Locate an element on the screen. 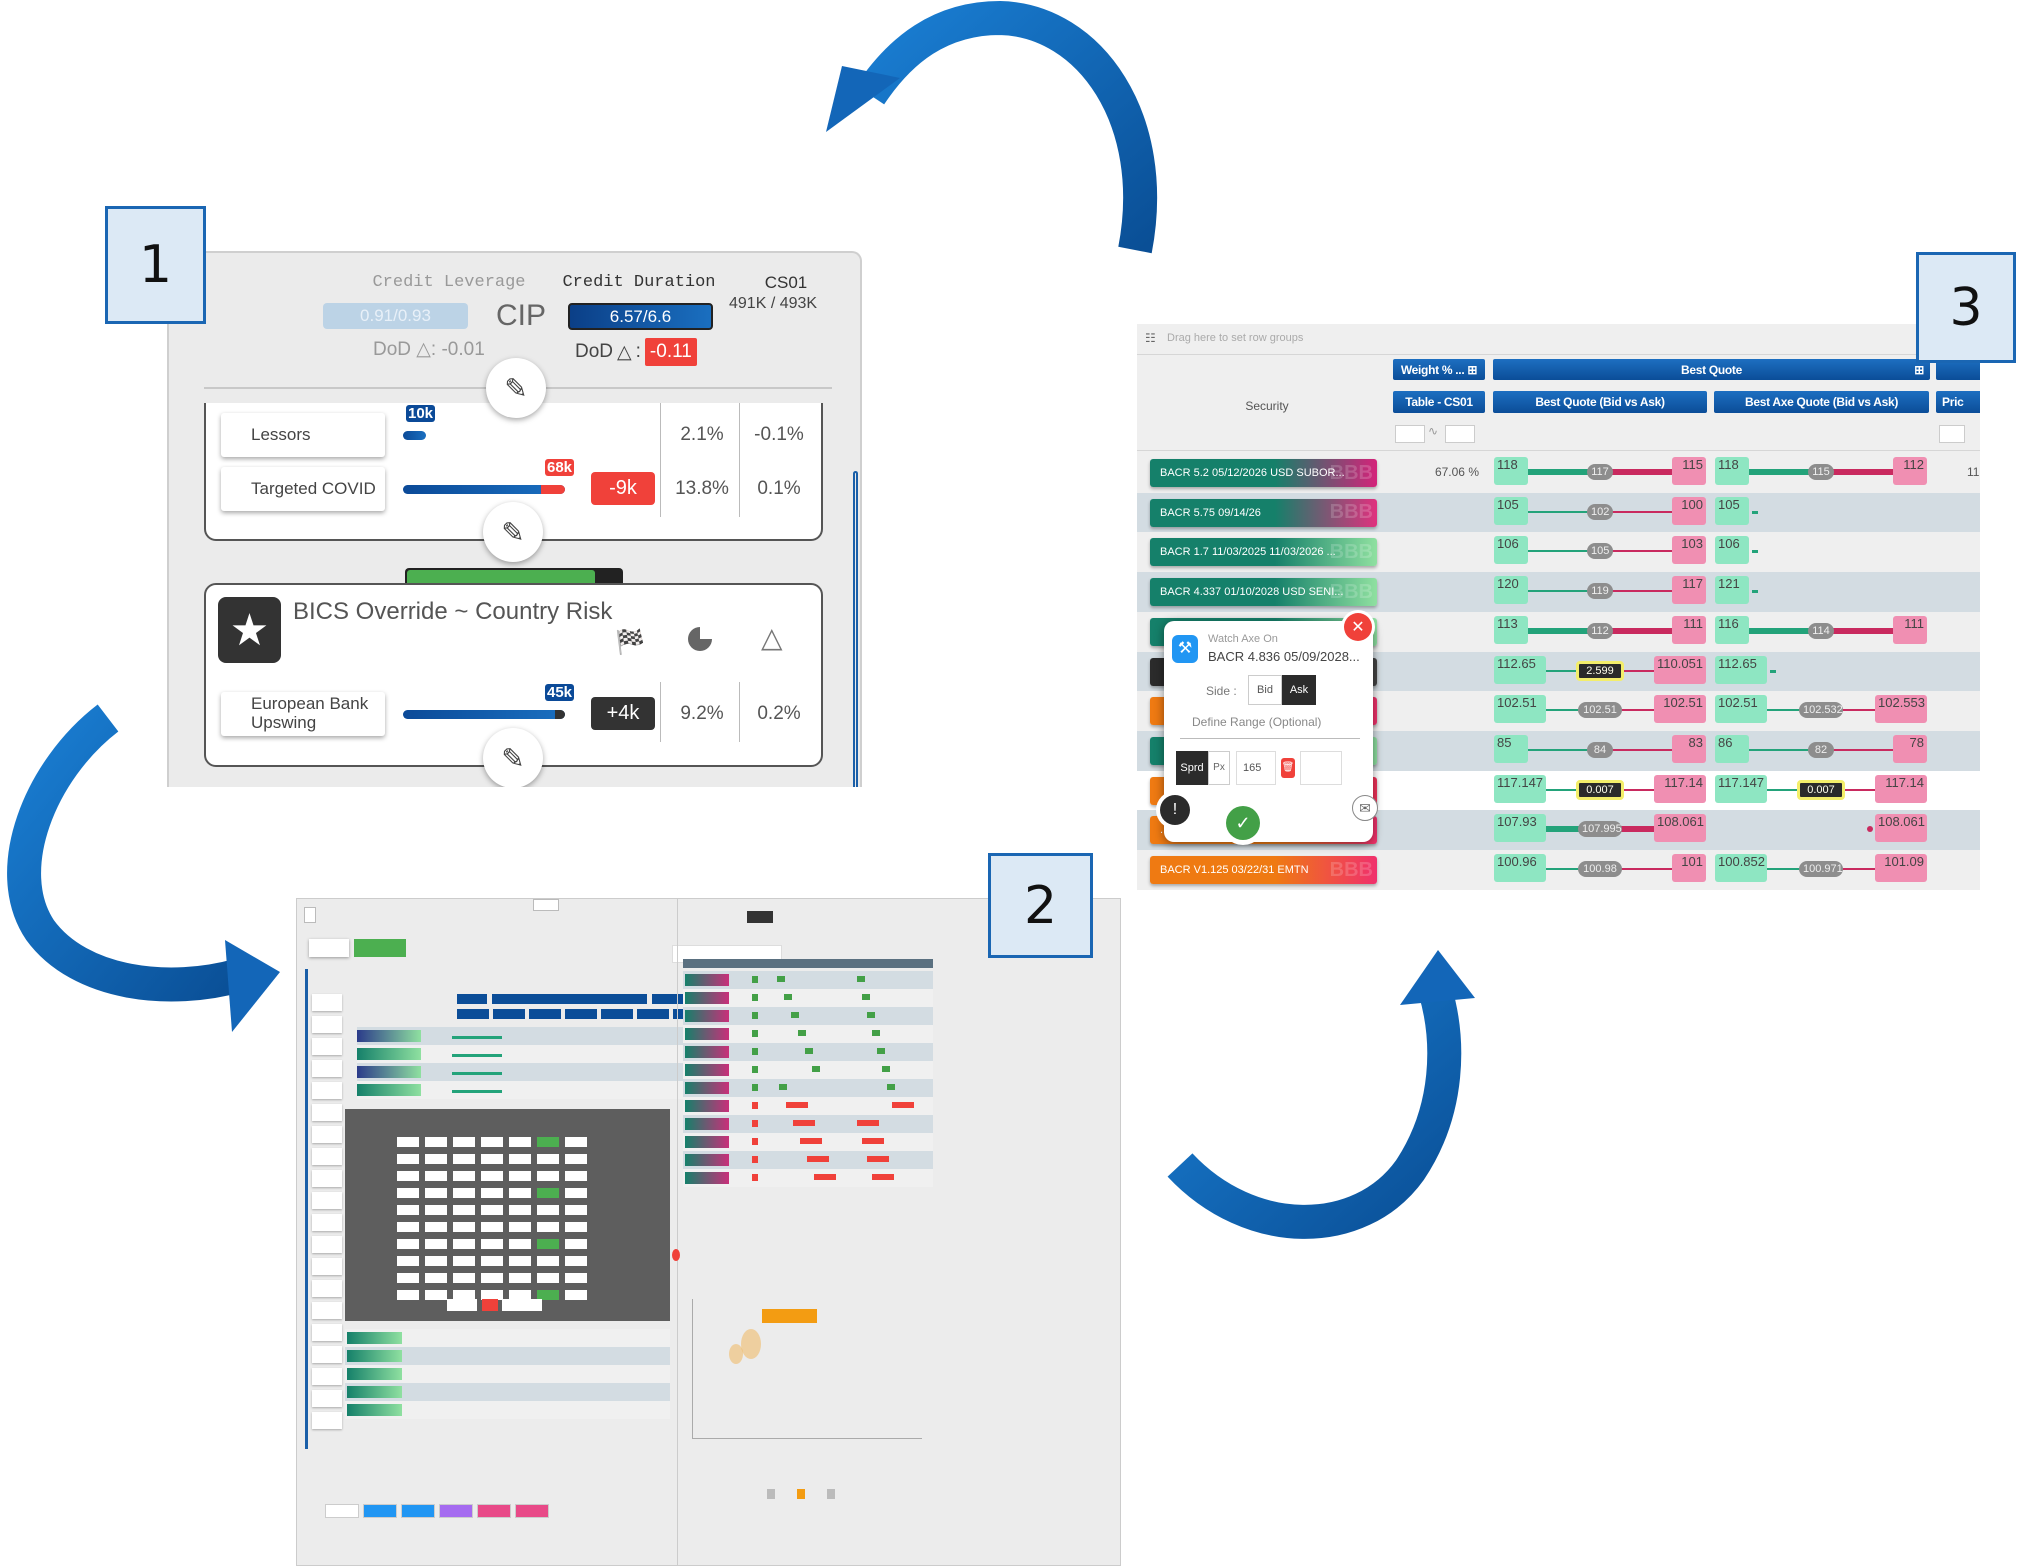 The image size is (2017, 1568). bid-quote: 102.51 is located at coordinates (1741, 709).